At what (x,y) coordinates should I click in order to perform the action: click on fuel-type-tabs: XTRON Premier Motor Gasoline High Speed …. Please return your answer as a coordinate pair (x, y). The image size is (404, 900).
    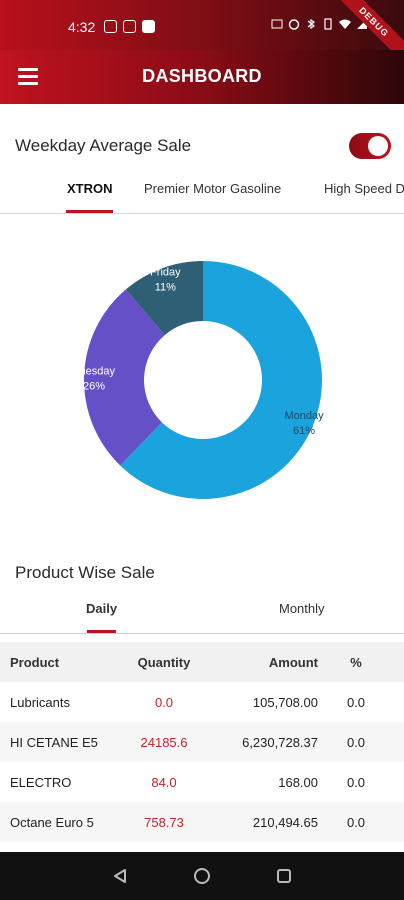
    Looking at the image, I should click on (202, 192).